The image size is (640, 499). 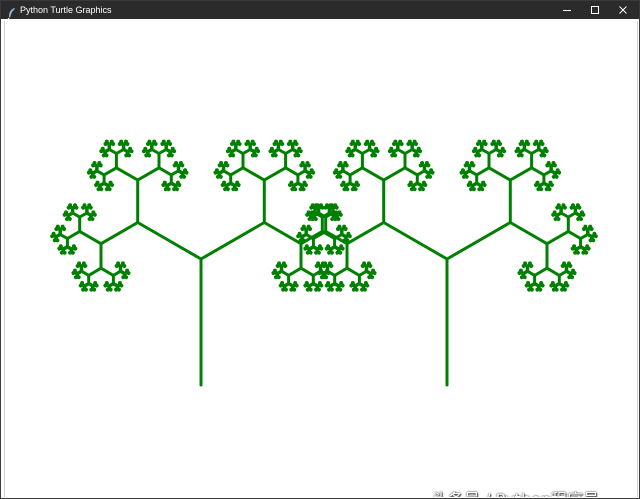 I want to click on title-bar: Python Turtle Graphics, so click(x=320, y=10).